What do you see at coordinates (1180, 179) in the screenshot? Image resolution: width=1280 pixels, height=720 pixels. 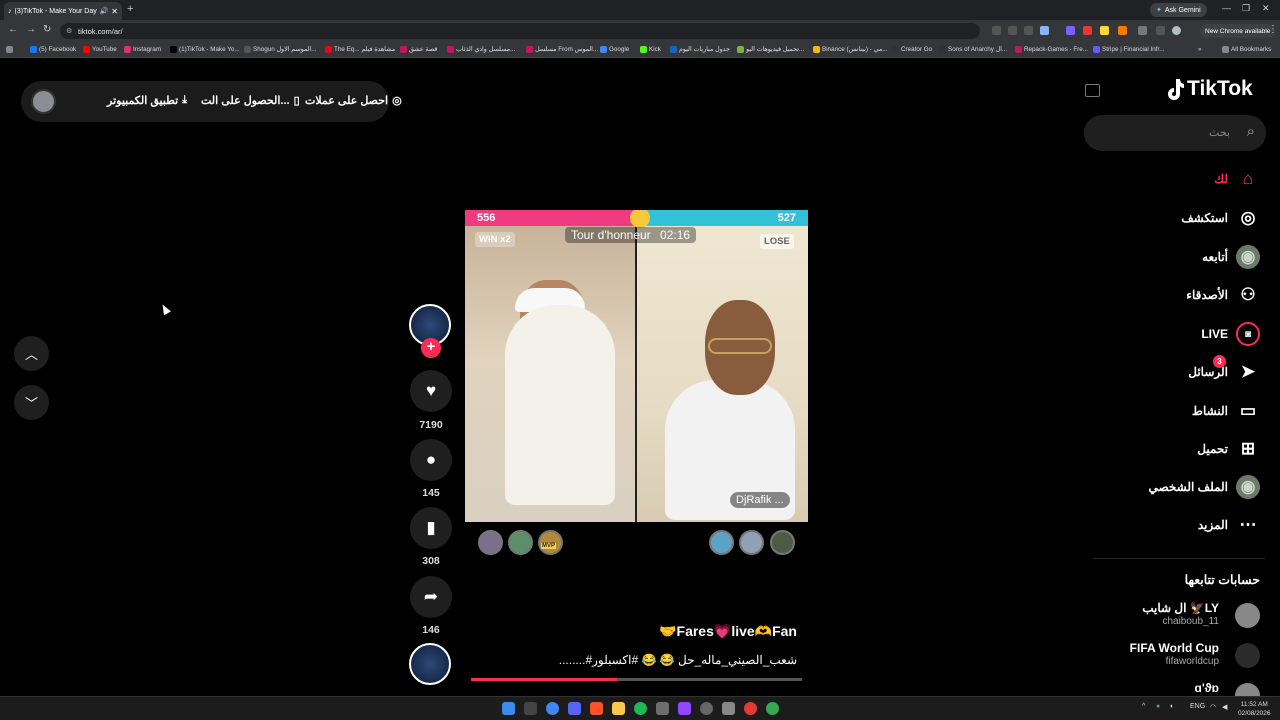 I see `sidebar-item-home: لك ⌂` at bounding box center [1180, 179].